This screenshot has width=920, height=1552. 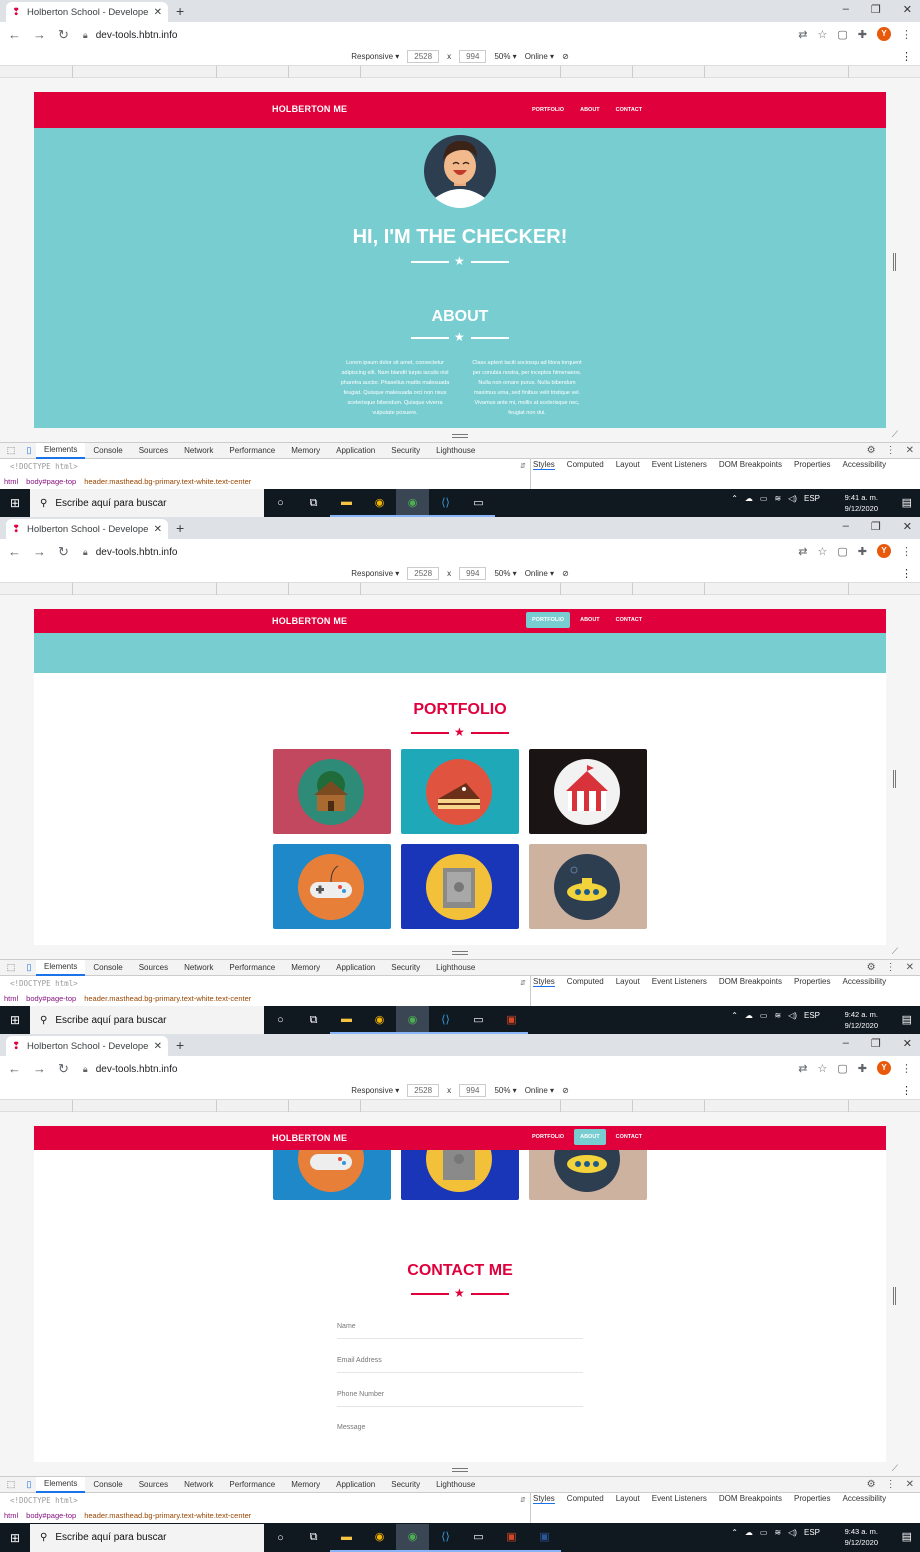 What do you see at coordinates (548, 1137) in the screenshot?
I see `nav-portfolio: PORTFOLIO` at bounding box center [548, 1137].